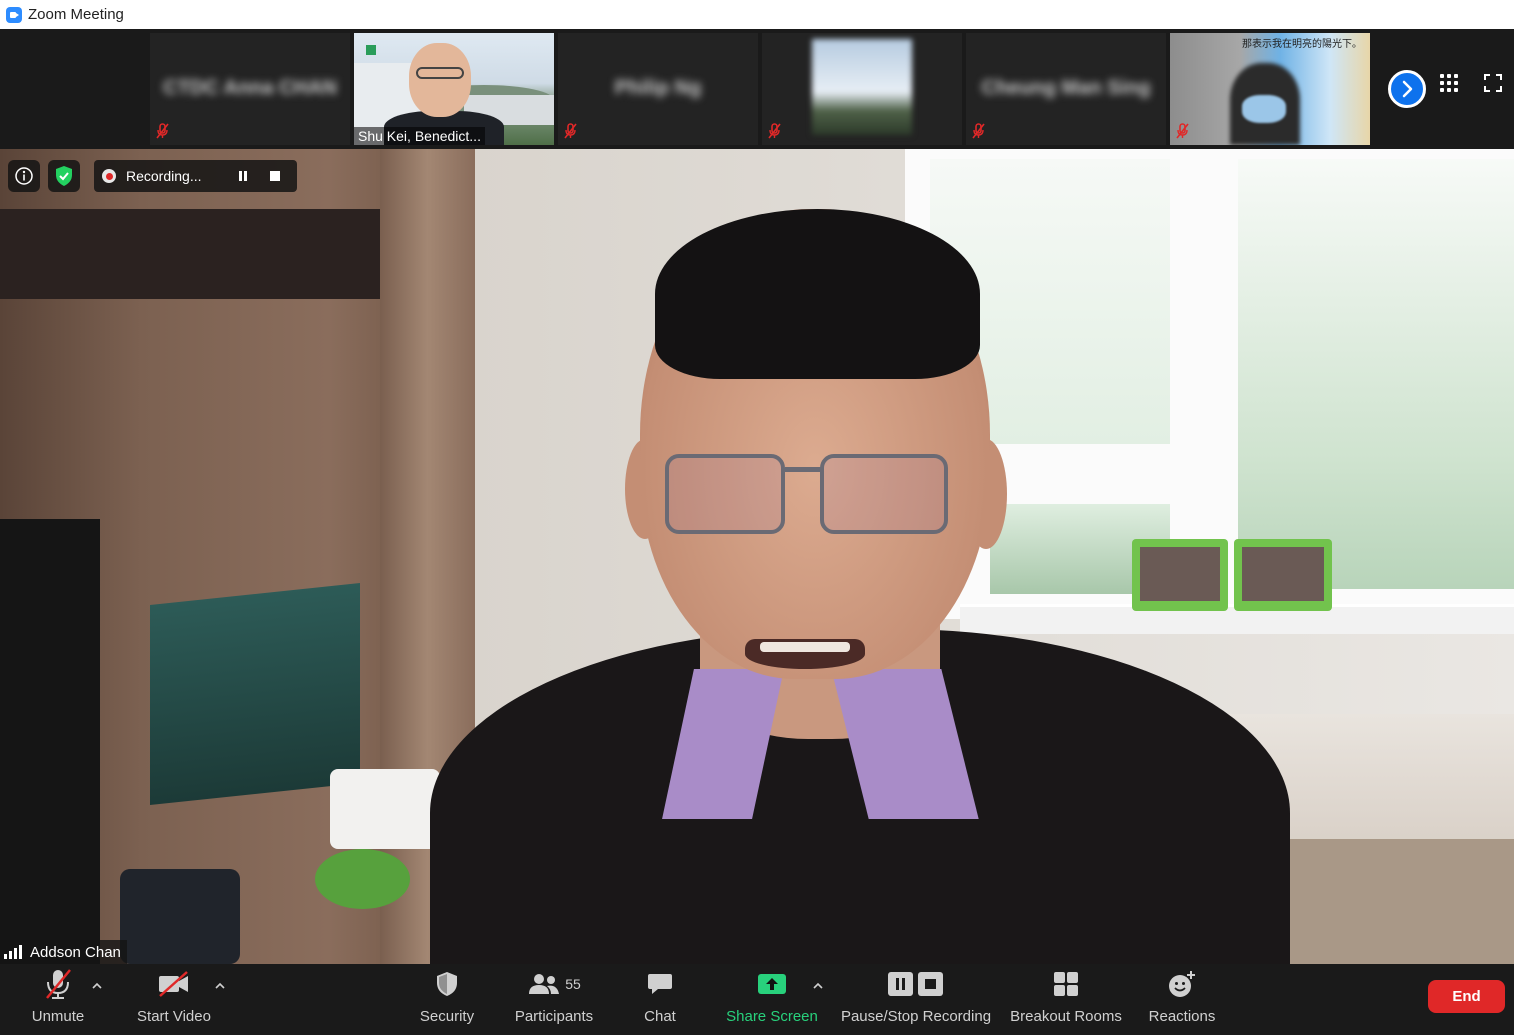 This screenshot has height=1035, width=1514. What do you see at coordinates (916, 999) in the screenshot?
I see `pause-stop-recording-button: Pause/Stop Recording` at bounding box center [916, 999].